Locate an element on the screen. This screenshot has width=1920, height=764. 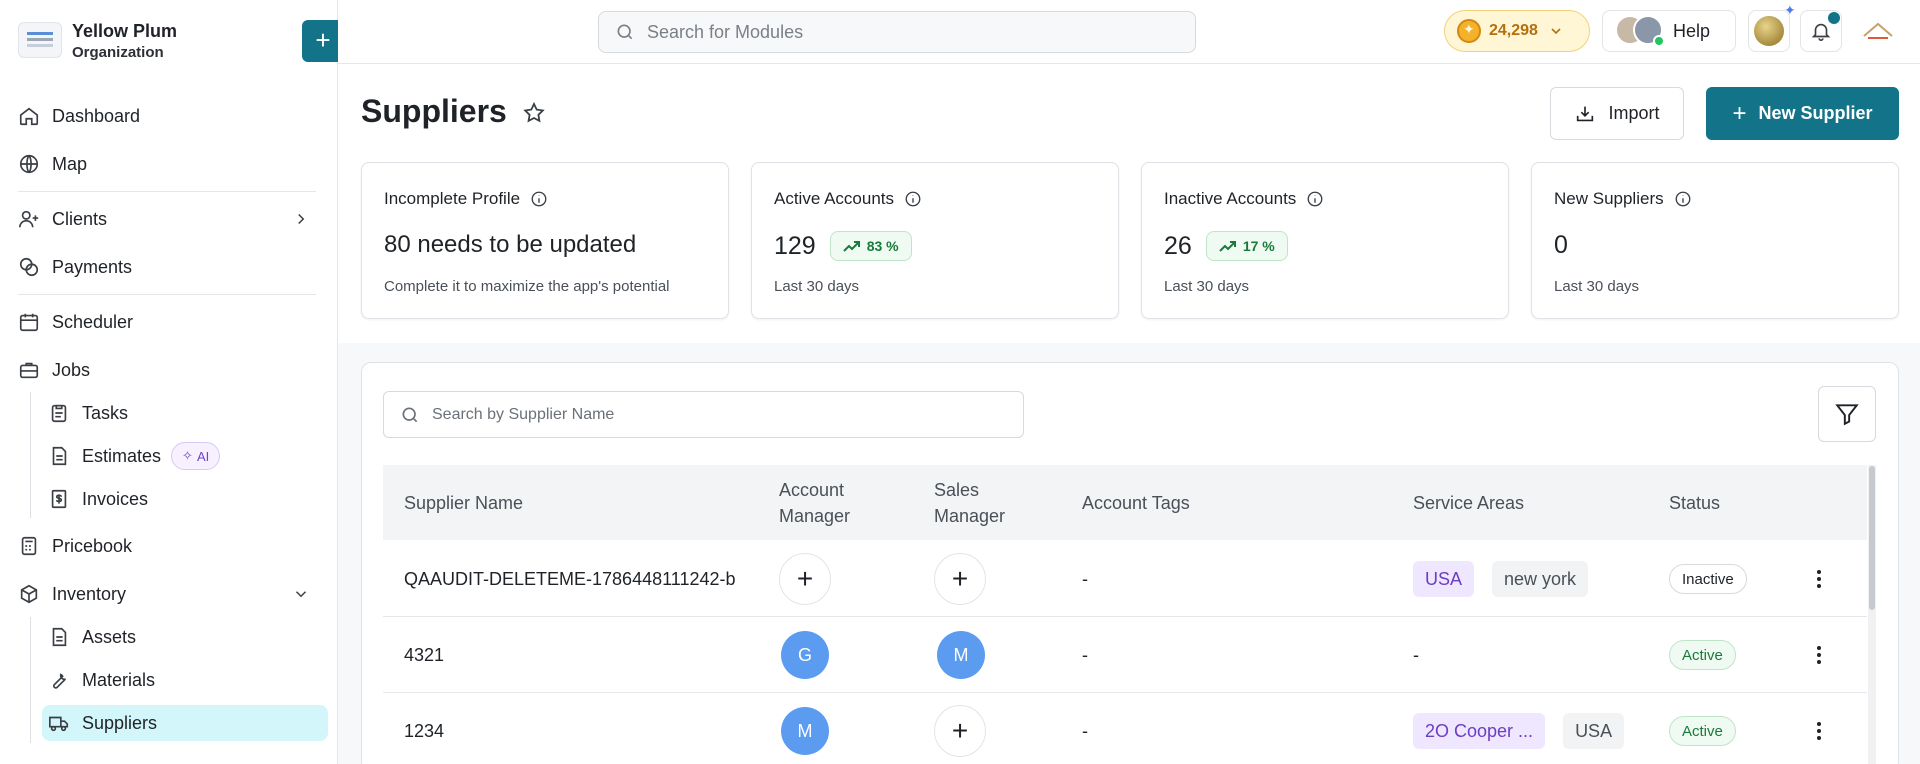
page-title: Suppliers is located at coordinates (434, 111).